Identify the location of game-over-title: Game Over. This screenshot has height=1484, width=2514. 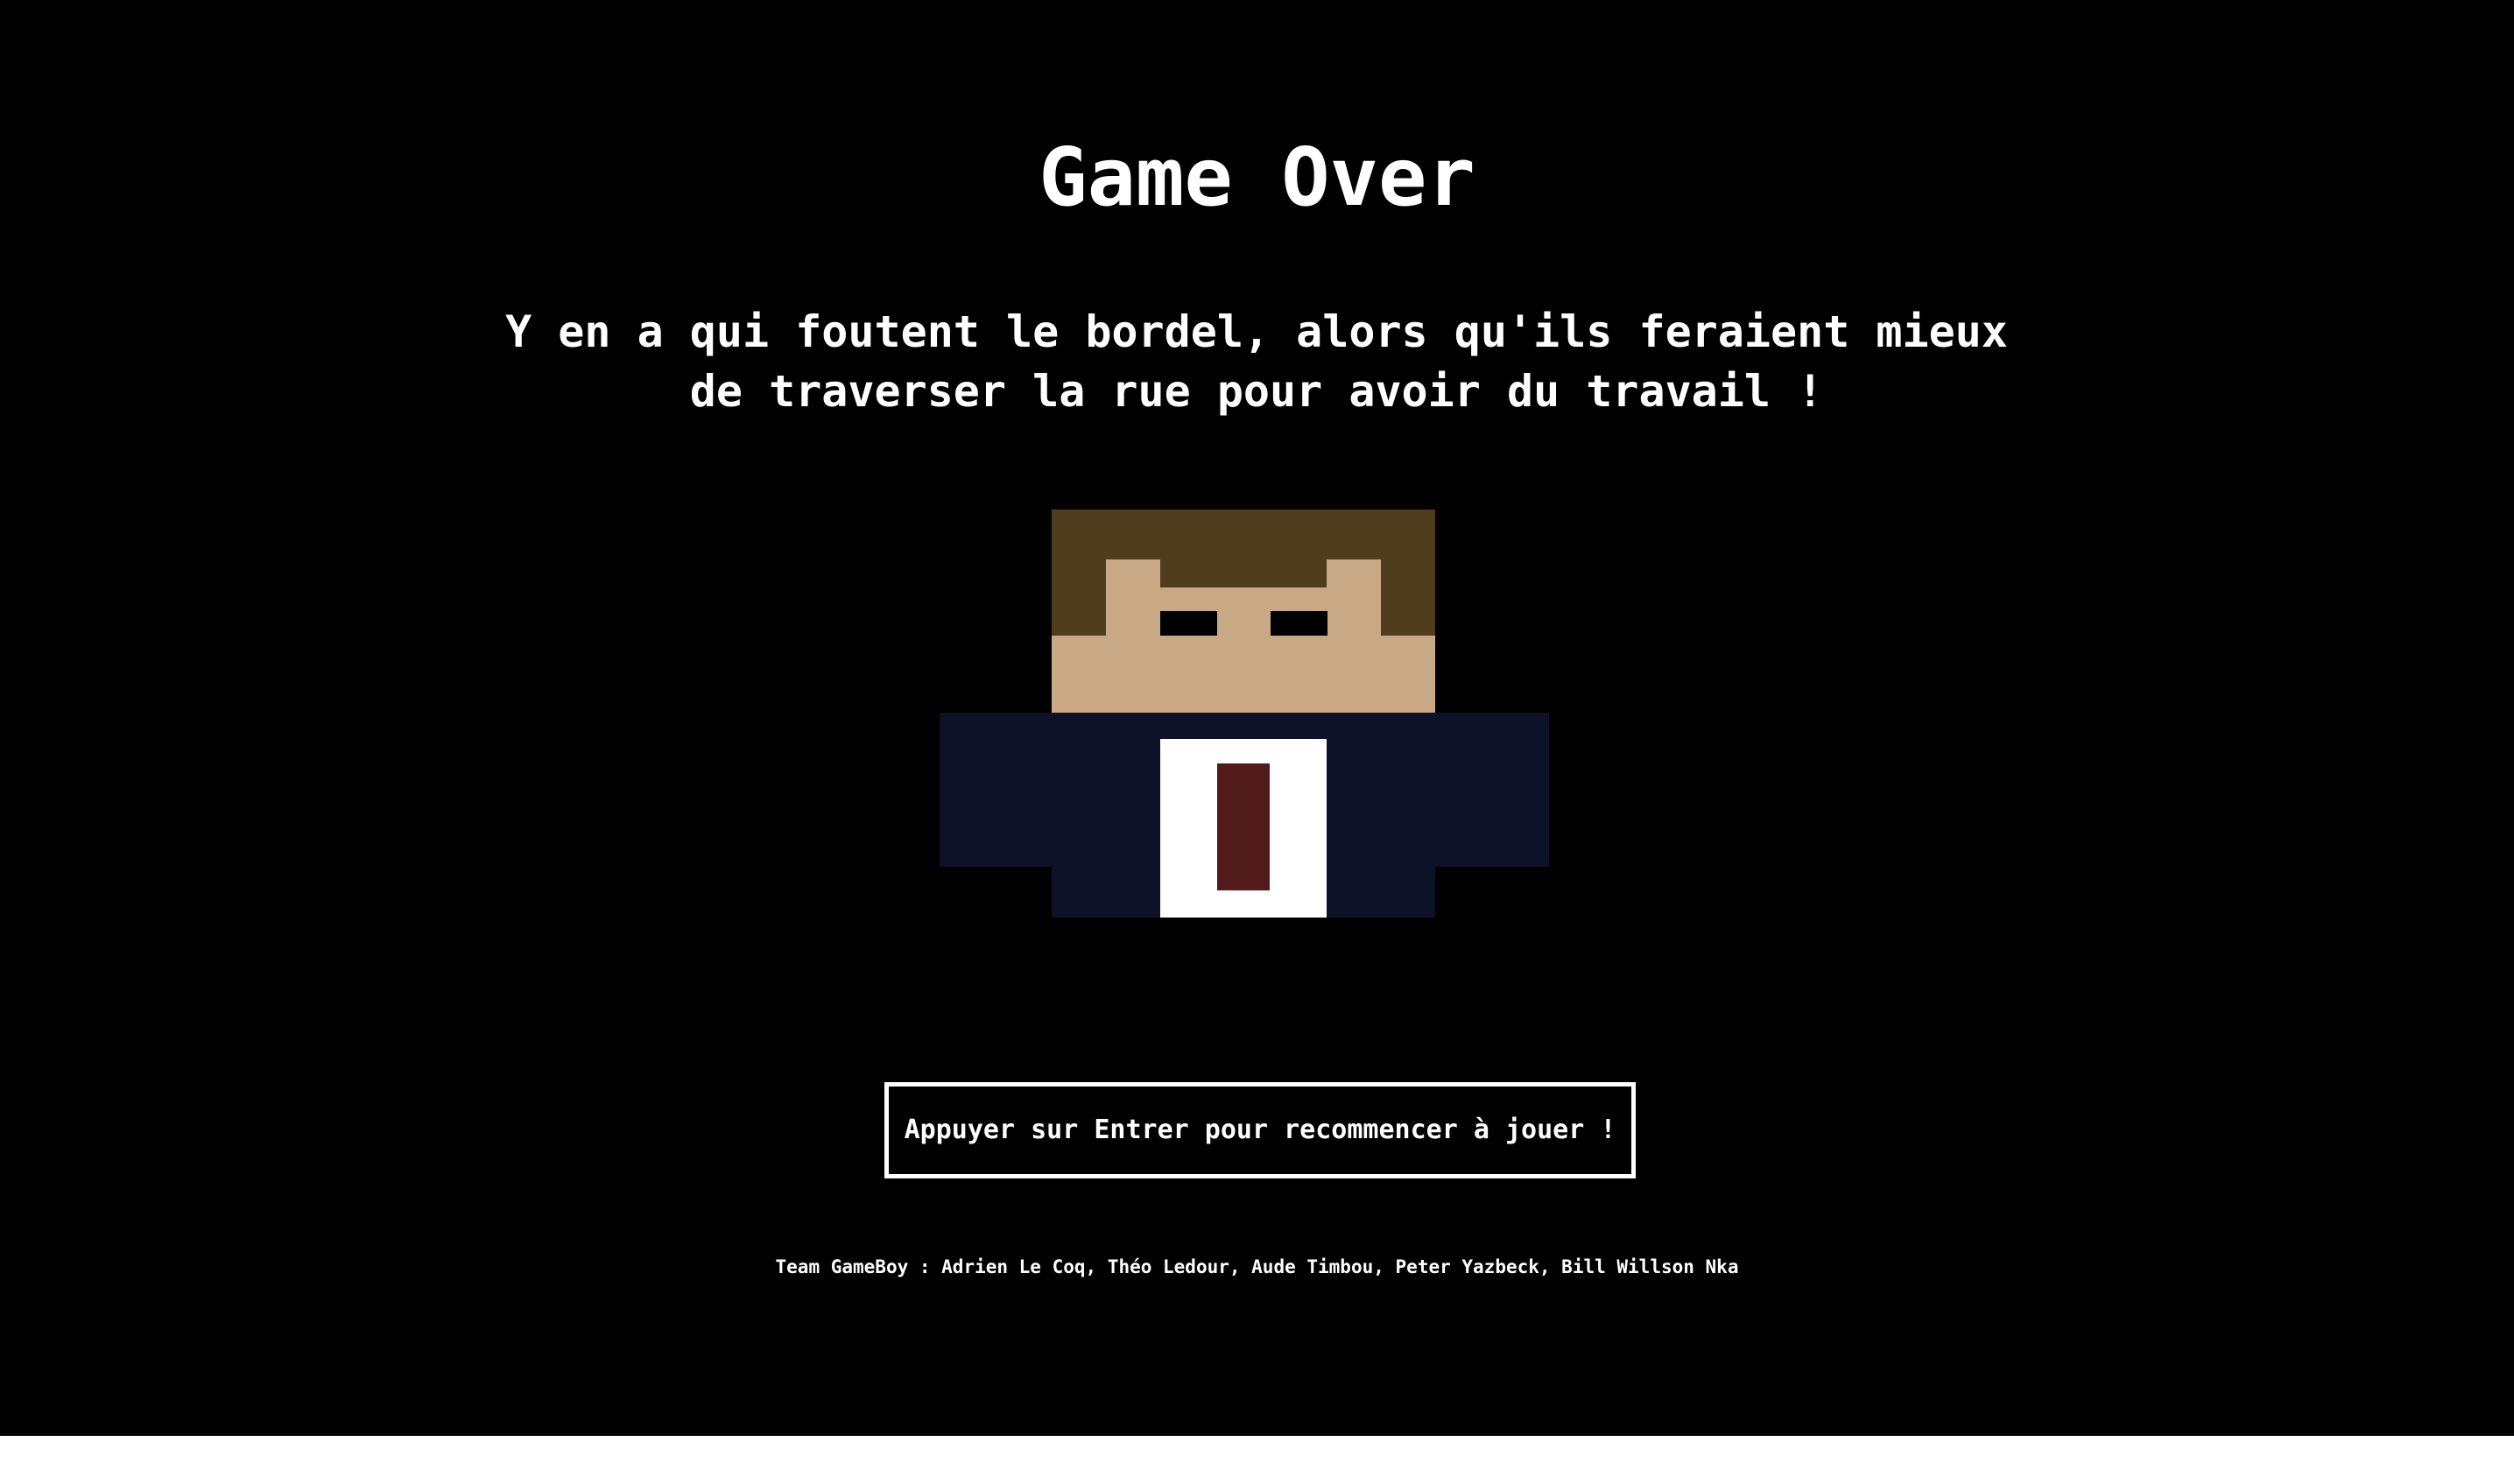
(1257, 177).